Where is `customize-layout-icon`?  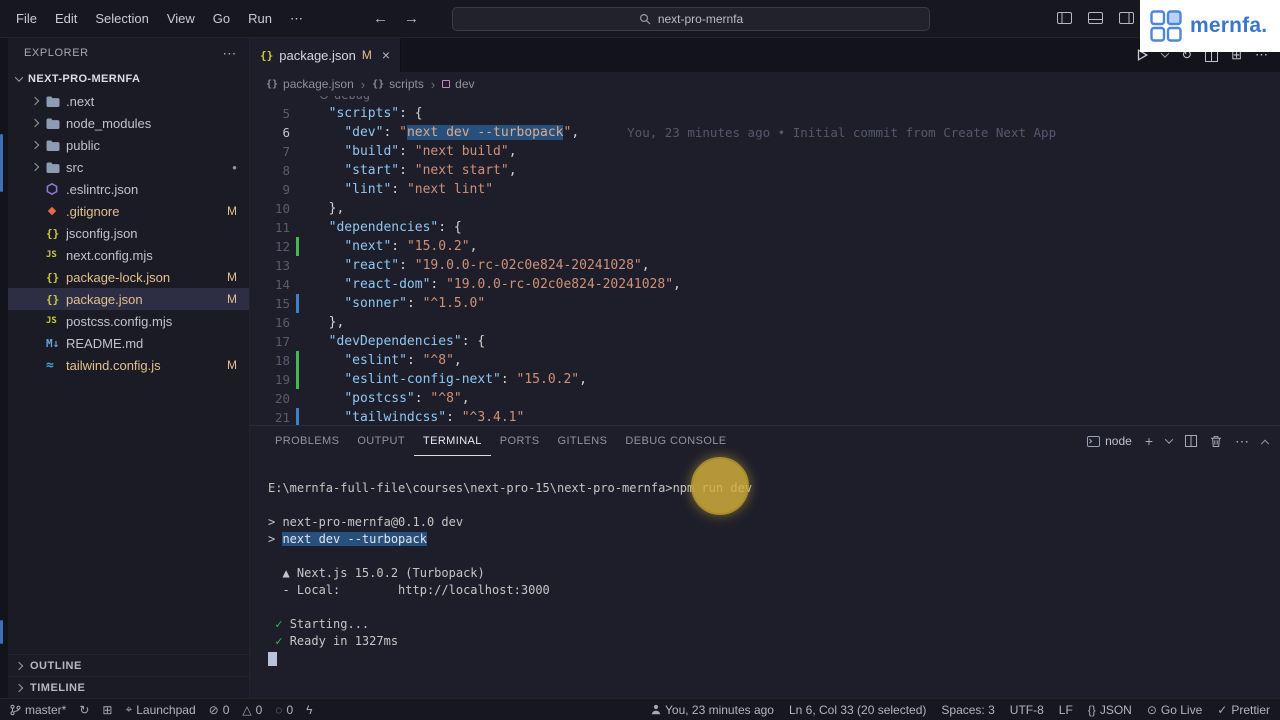
customize-layout-icon is located at coordinates (1126, 18).